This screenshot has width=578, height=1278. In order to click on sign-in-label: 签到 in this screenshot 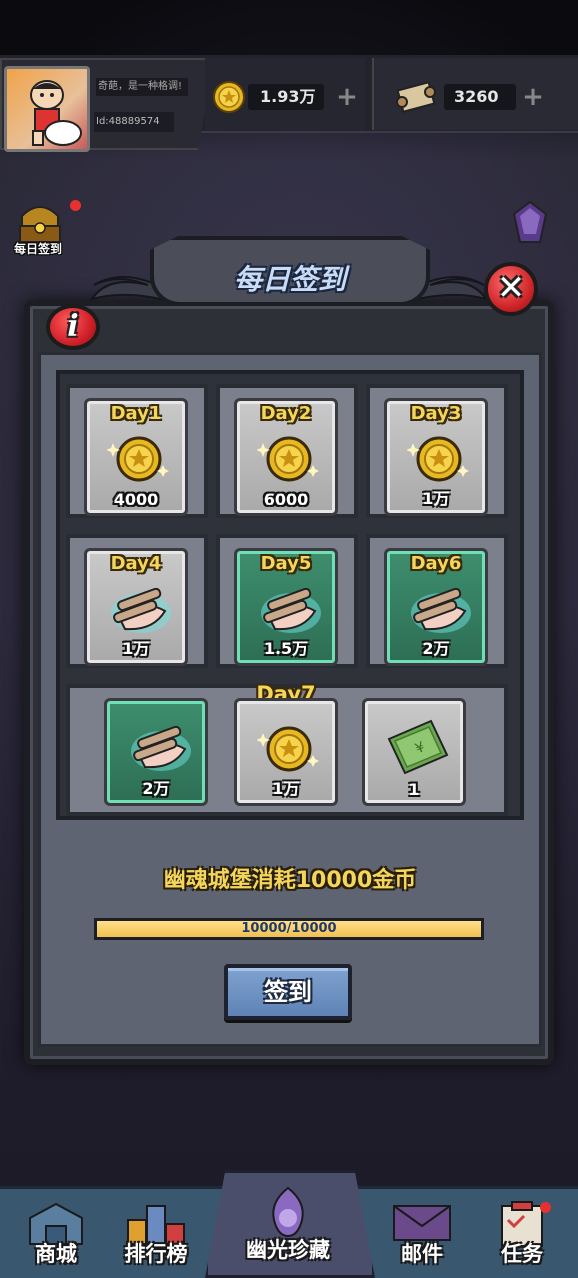, I will do `click(288, 992)`.